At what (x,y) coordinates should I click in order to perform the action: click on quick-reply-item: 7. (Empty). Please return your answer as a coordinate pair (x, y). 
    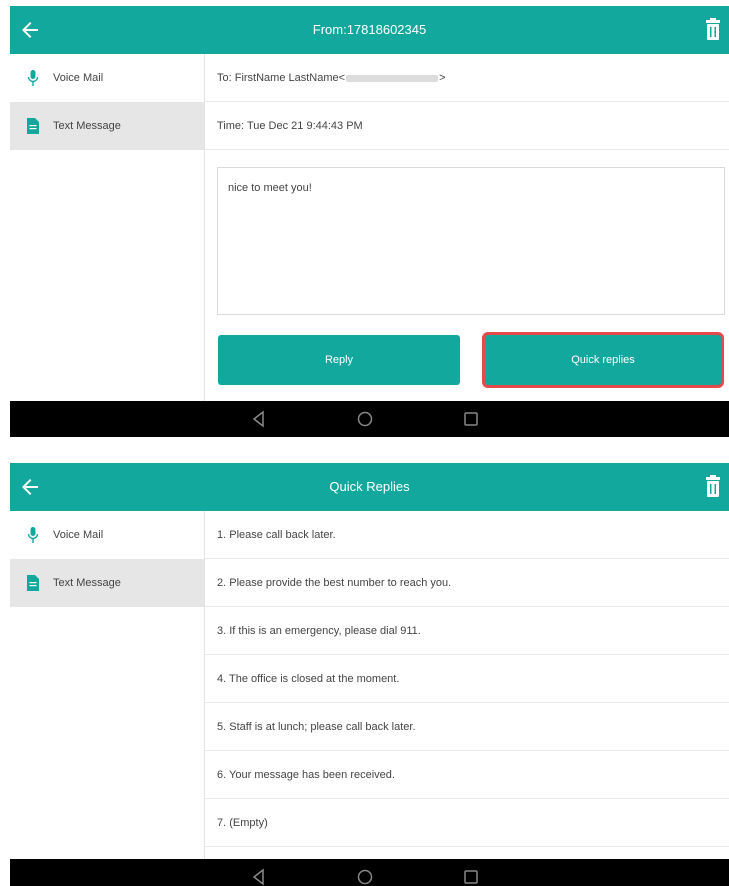
    Looking at the image, I should click on (467, 823).